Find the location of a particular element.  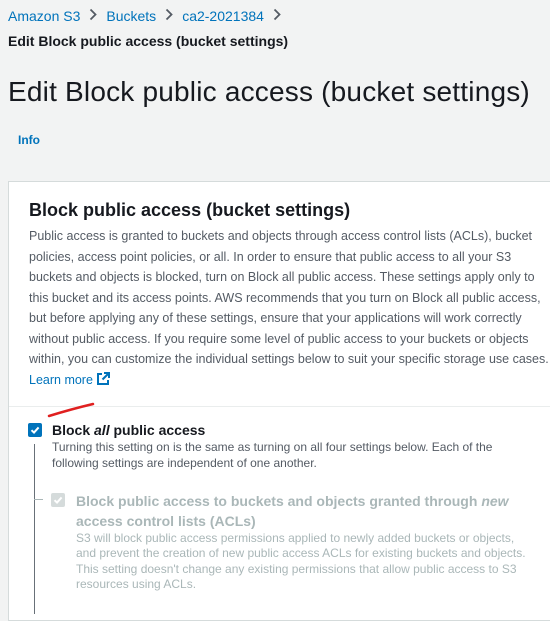

label-suffix: access control lists (ACLs) is located at coordinates (166, 521).